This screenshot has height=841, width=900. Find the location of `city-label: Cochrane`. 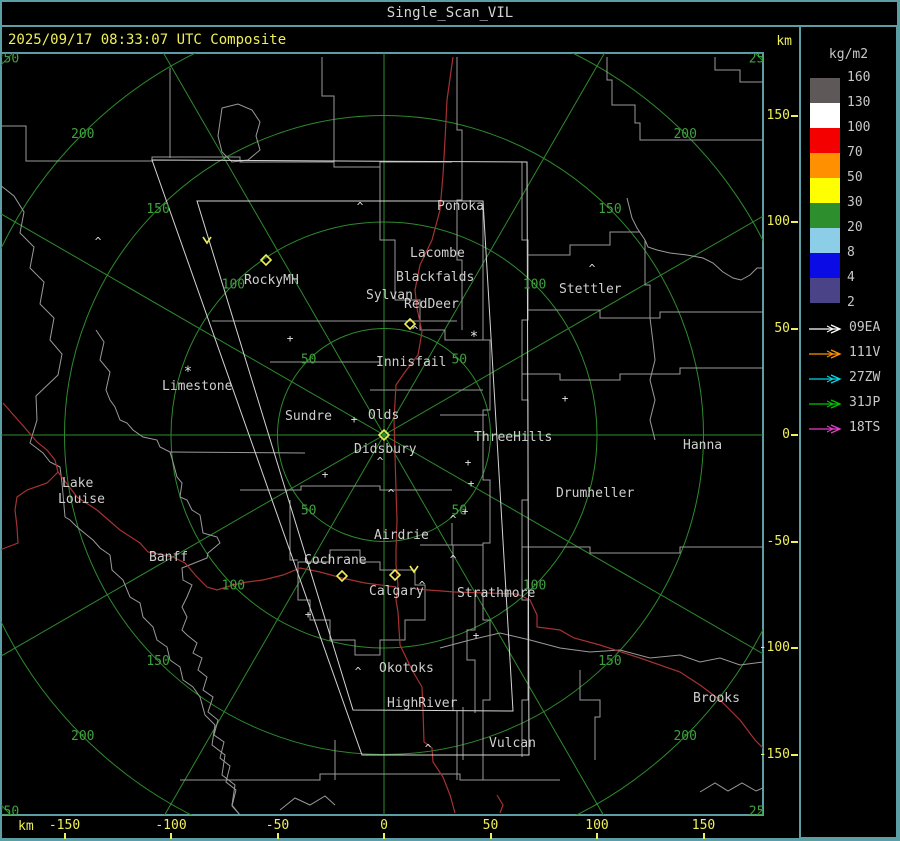

city-label: Cochrane is located at coordinates (335, 560).